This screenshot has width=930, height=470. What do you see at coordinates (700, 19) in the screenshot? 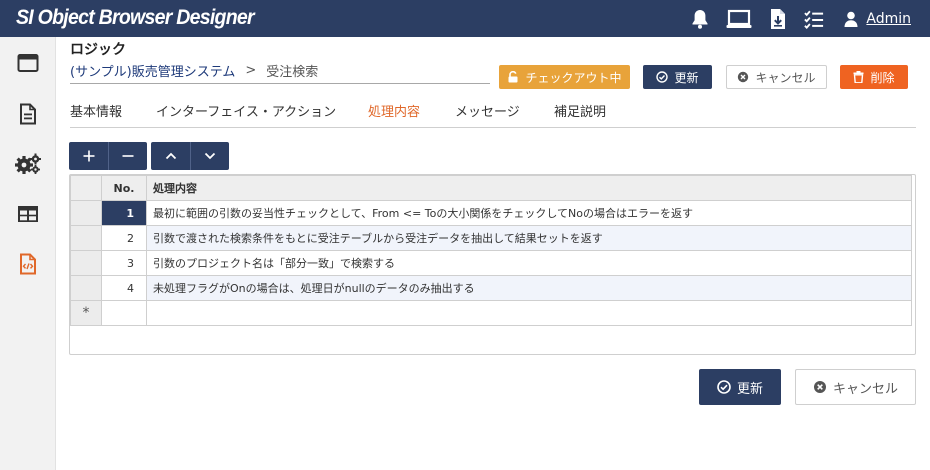
I see `bell-icon` at bounding box center [700, 19].